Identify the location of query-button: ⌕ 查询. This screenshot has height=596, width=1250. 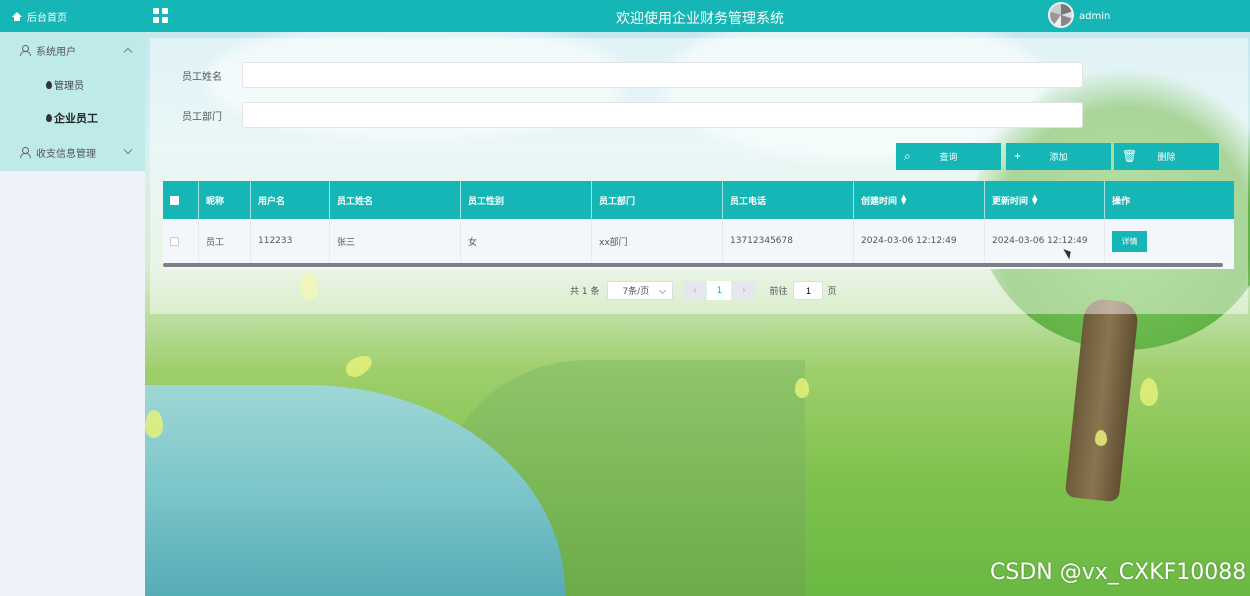
(948, 156).